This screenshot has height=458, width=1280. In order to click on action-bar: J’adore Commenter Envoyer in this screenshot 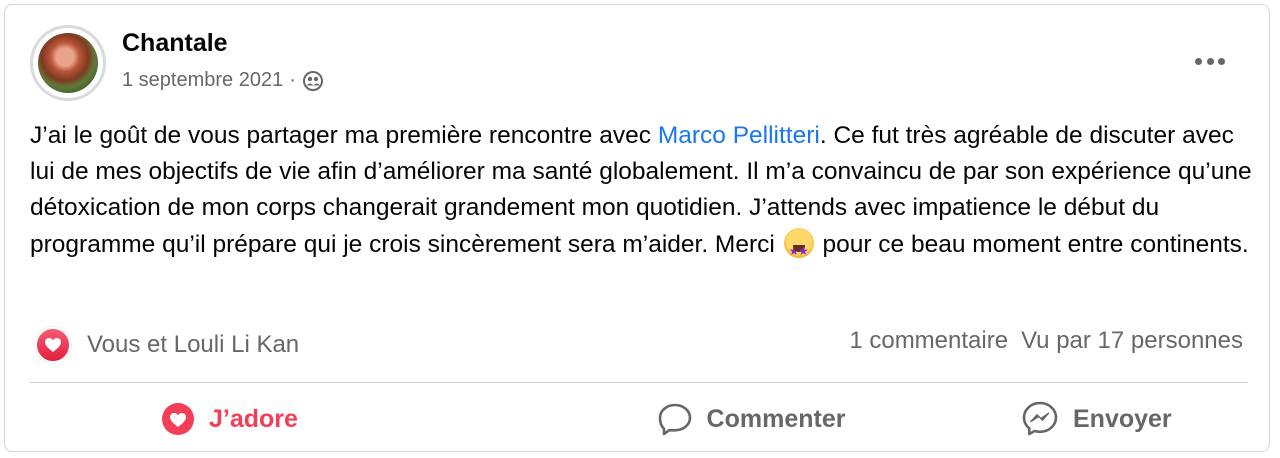, I will do `click(639, 419)`.